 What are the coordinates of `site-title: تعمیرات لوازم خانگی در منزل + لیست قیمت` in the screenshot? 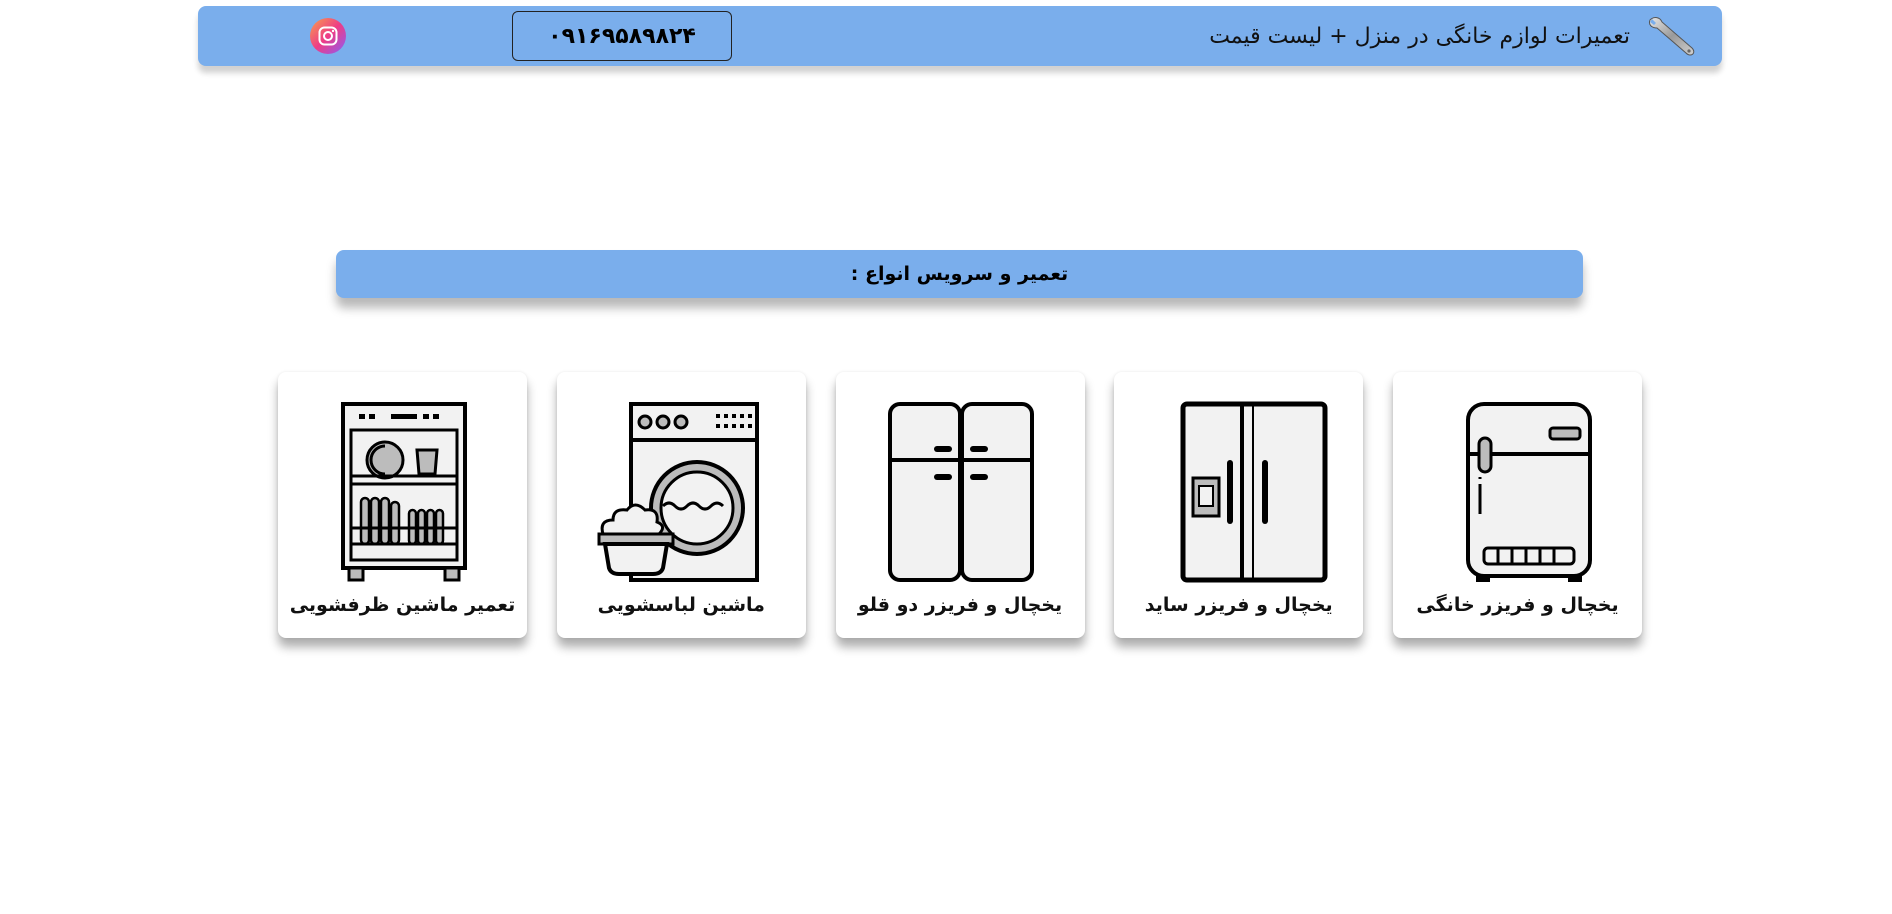 It's located at (1419, 36).